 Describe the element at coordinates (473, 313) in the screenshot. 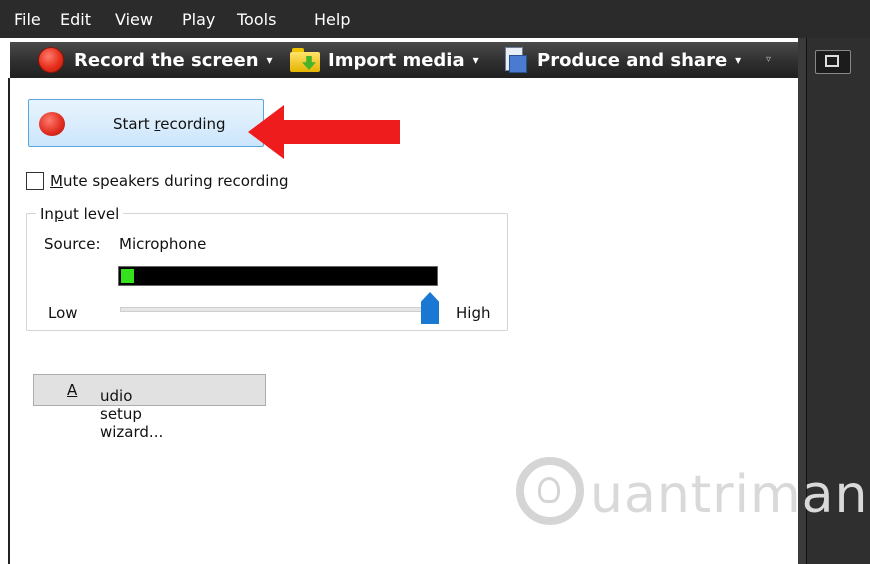

I see `slider-high-label: High` at that location.